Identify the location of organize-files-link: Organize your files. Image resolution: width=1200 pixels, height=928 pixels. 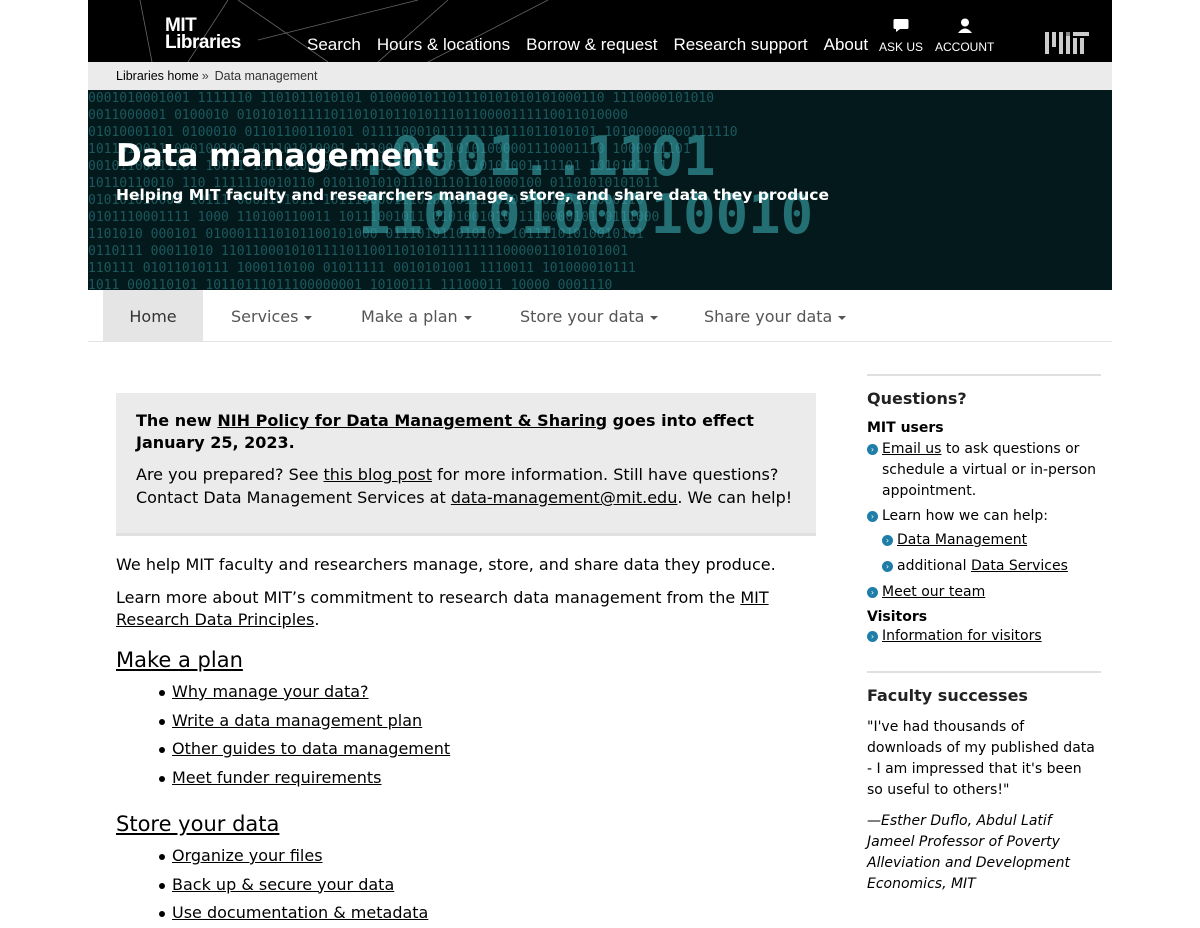
(247, 855).